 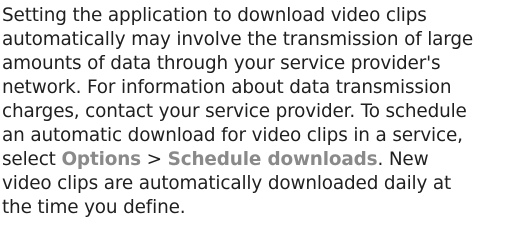 I want to click on options-menu-term: Options, so click(x=101, y=159).